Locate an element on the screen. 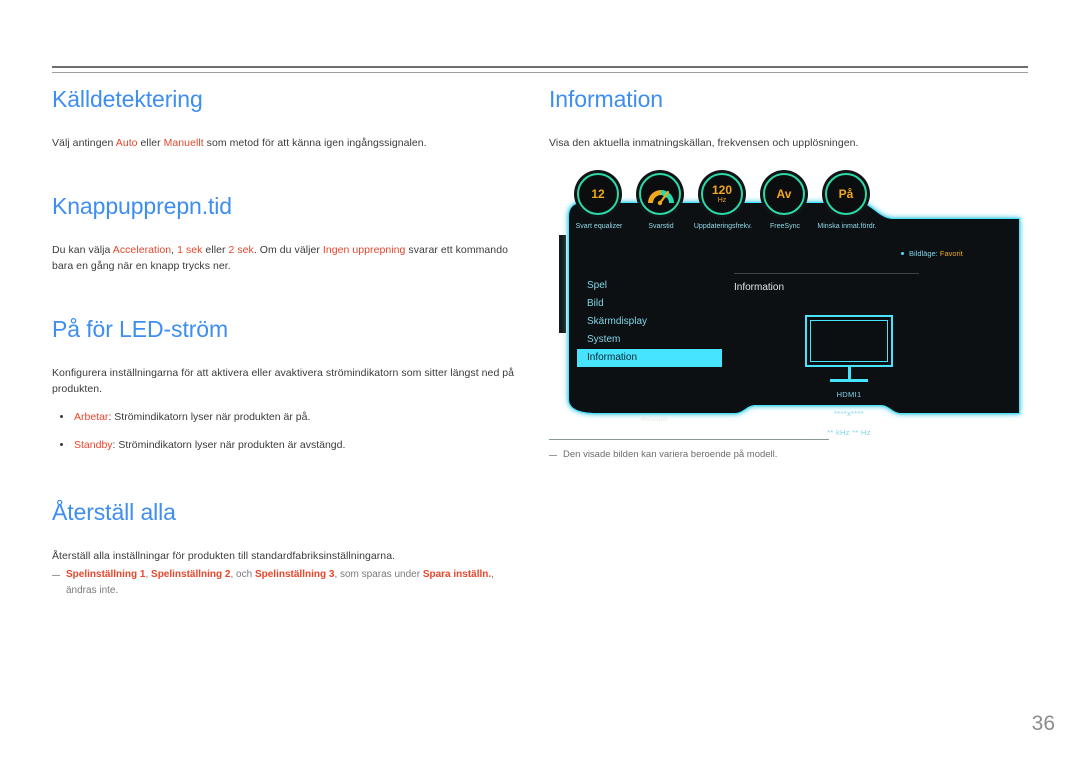 The height and width of the screenshot is (763, 1080). gauge-freesync: Av FreeSync is located at coordinates (785, 202).